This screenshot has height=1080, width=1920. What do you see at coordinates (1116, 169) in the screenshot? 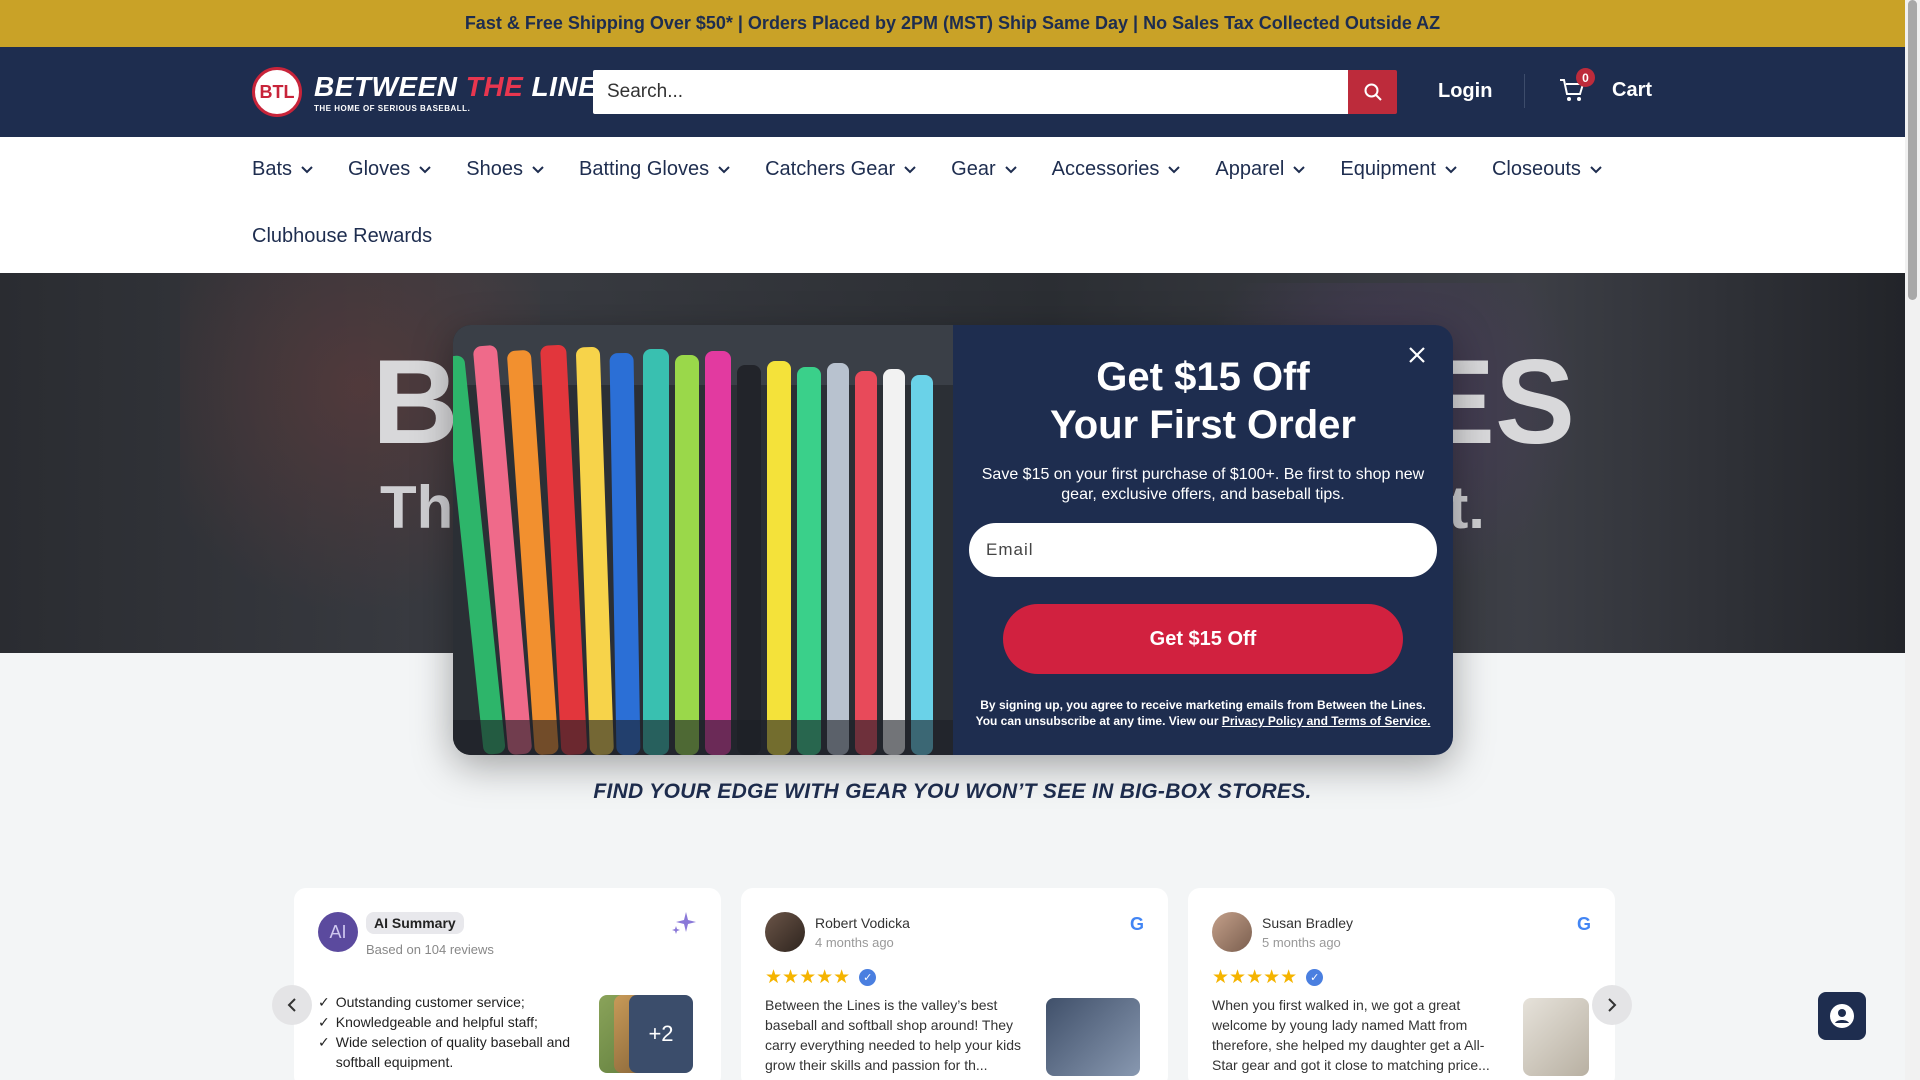
I see `nav-item-accessories: Accessories` at bounding box center [1116, 169].